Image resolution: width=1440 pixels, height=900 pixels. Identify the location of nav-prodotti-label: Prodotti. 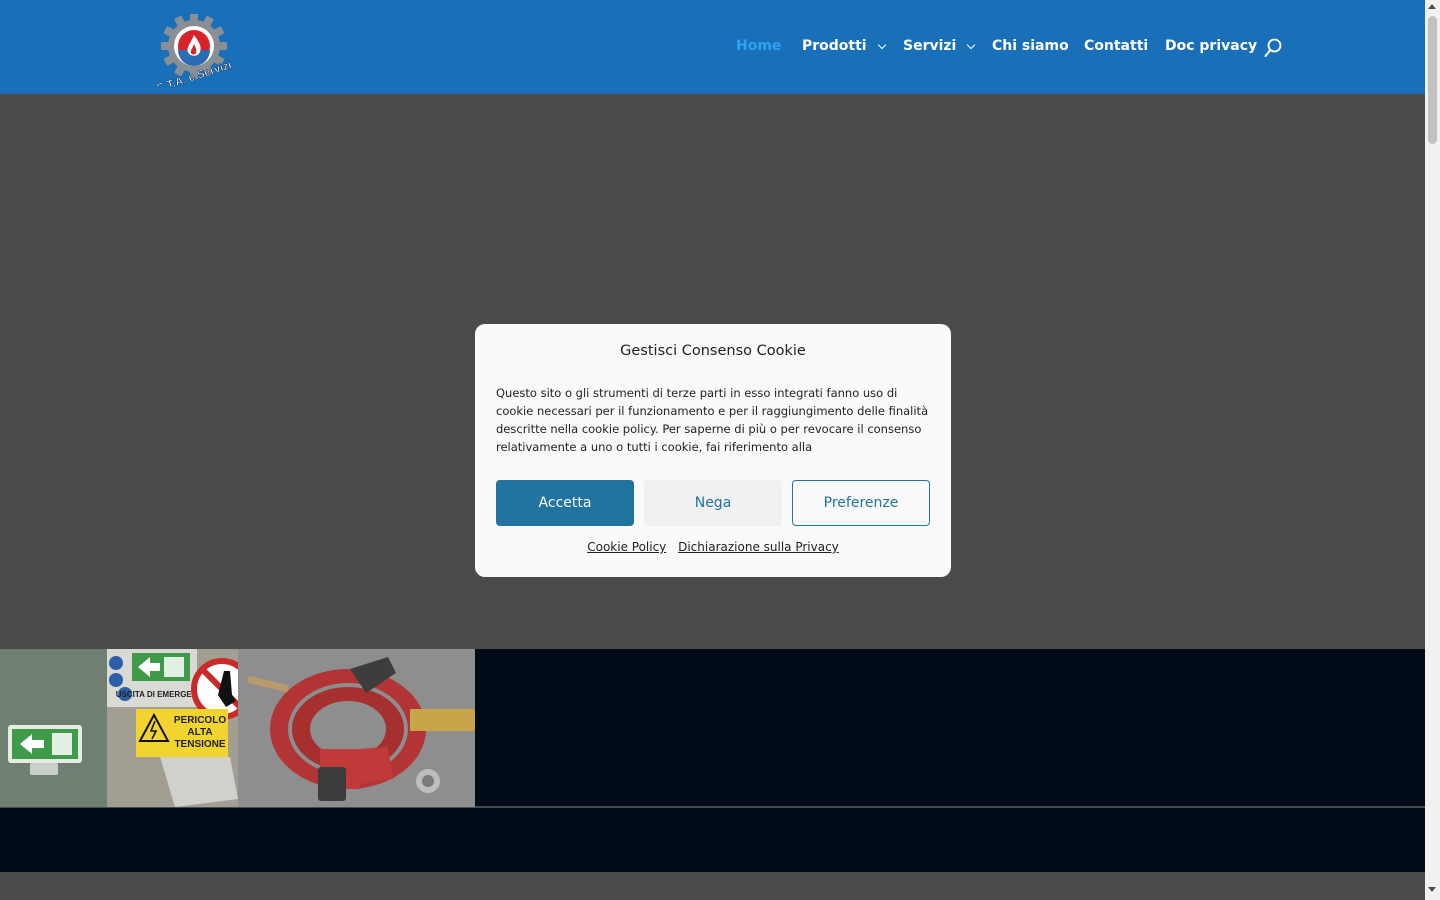
(834, 46).